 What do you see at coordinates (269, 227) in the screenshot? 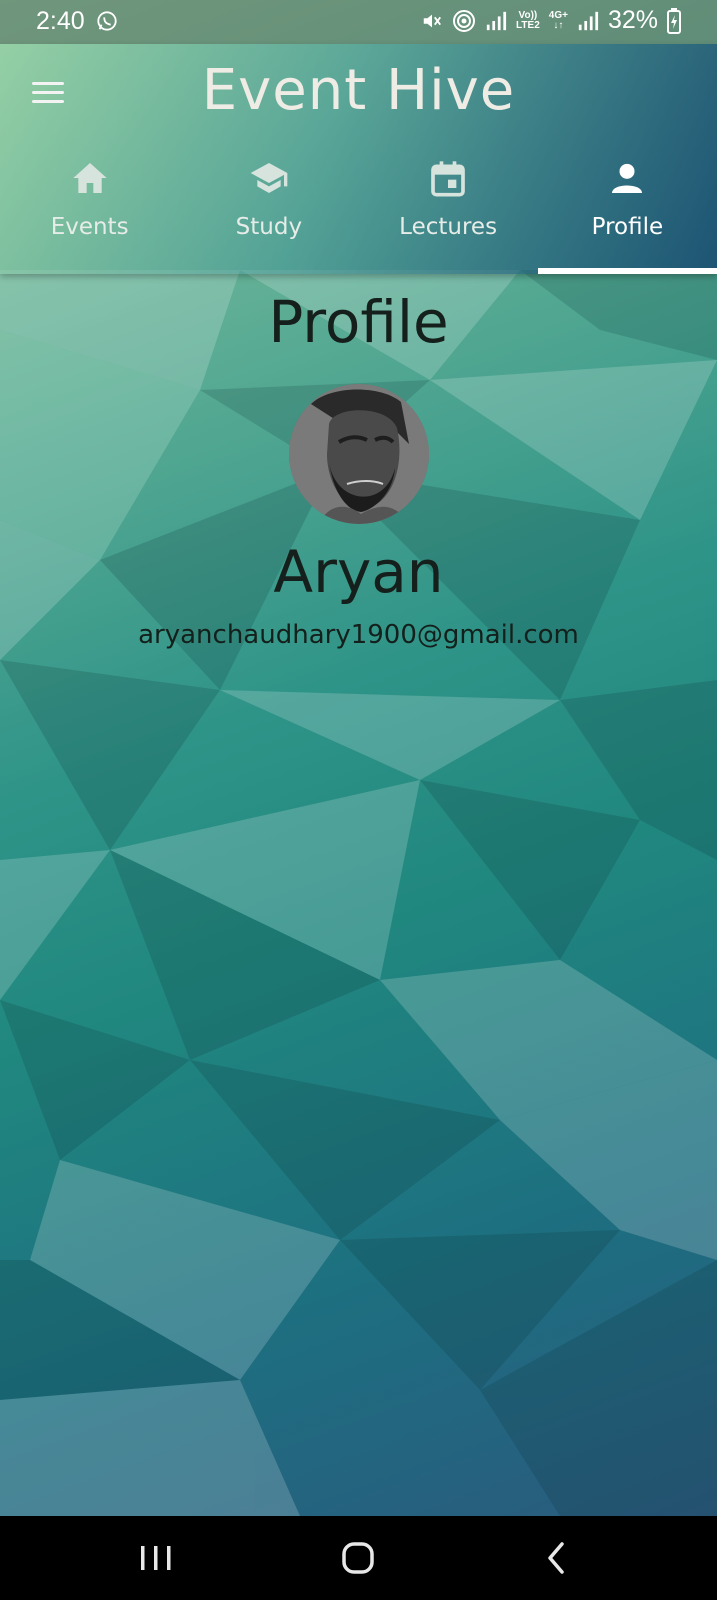
I see `tab-label-study: Study` at bounding box center [269, 227].